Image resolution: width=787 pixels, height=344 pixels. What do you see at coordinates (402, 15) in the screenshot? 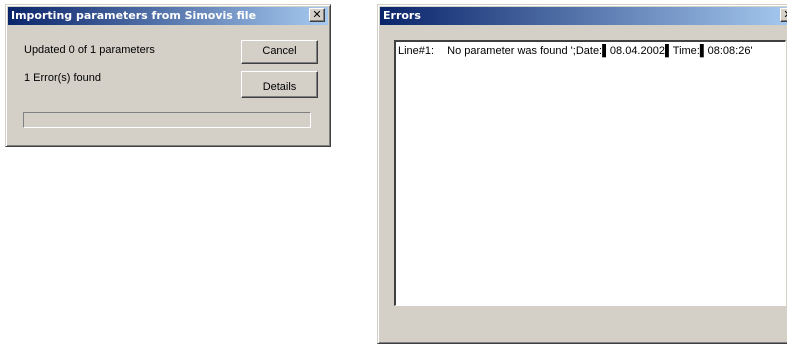
I see `errors-window-title: Errors` at bounding box center [402, 15].